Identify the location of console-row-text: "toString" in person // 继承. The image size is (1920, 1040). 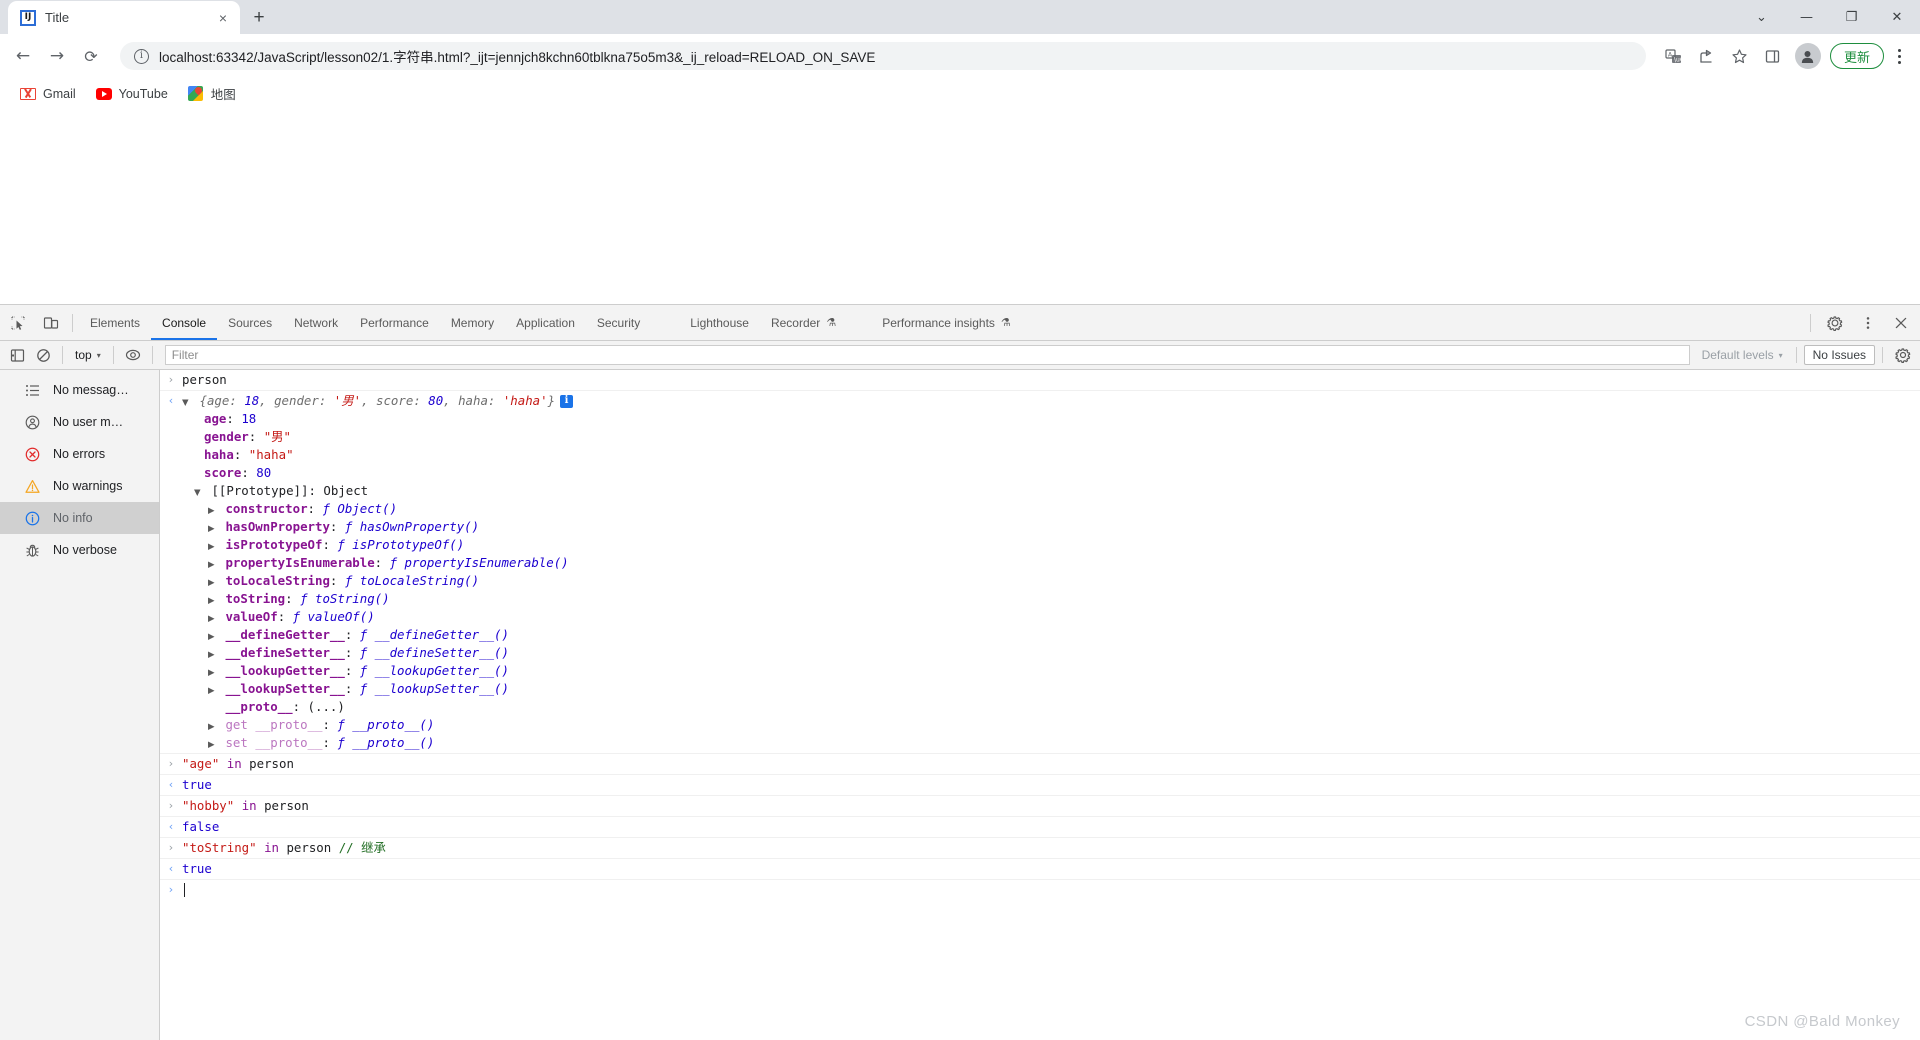
(284, 847).